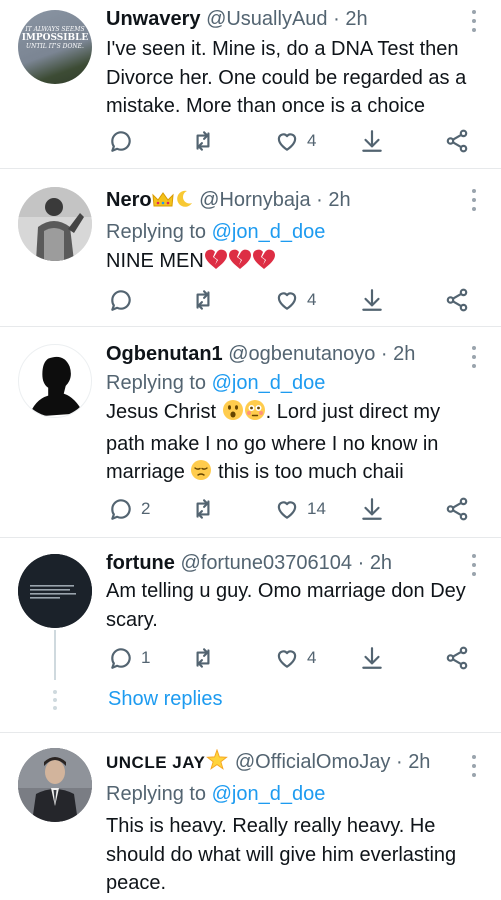 This screenshot has height=900, width=501. What do you see at coordinates (55, 29) in the screenshot?
I see `avatar-caption: IT ALWAYS SEEMS` at bounding box center [55, 29].